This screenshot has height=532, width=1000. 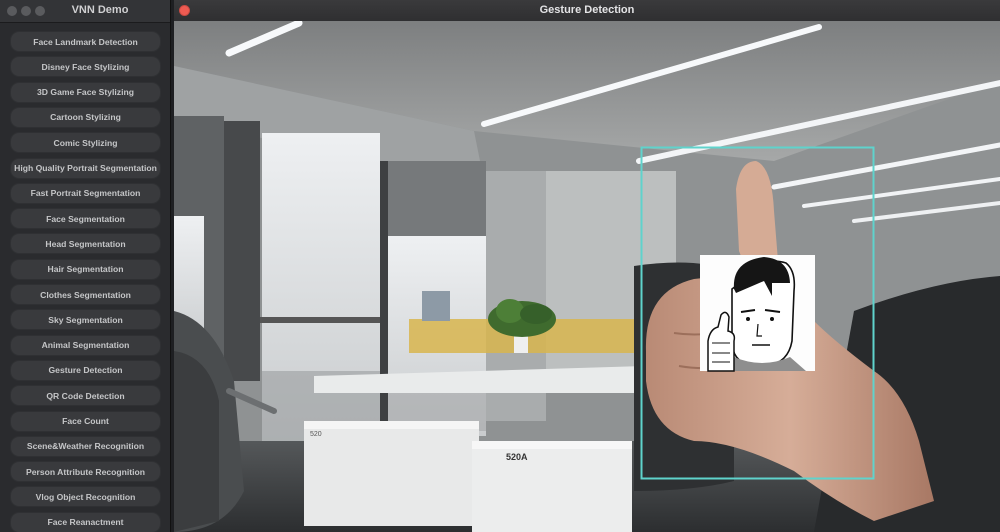 What do you see at coordinates (757, 313) in the screenshot?
I see `gesture-sticker` at bounding box center [757, 313].